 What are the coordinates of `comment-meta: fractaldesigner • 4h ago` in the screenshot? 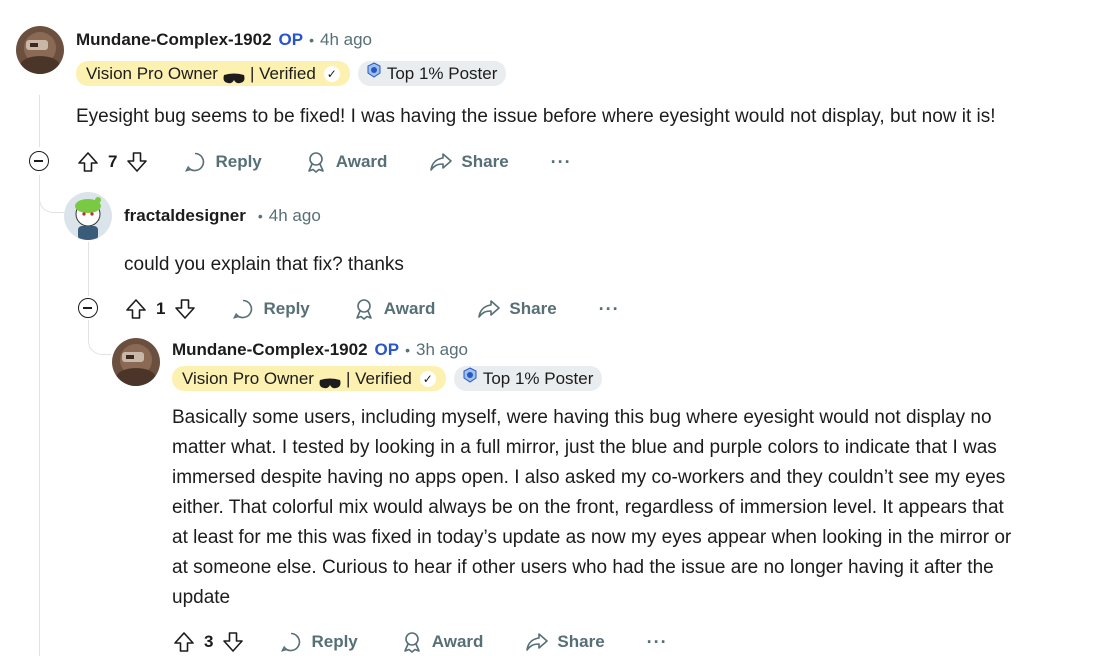 It's located at (222, 216).